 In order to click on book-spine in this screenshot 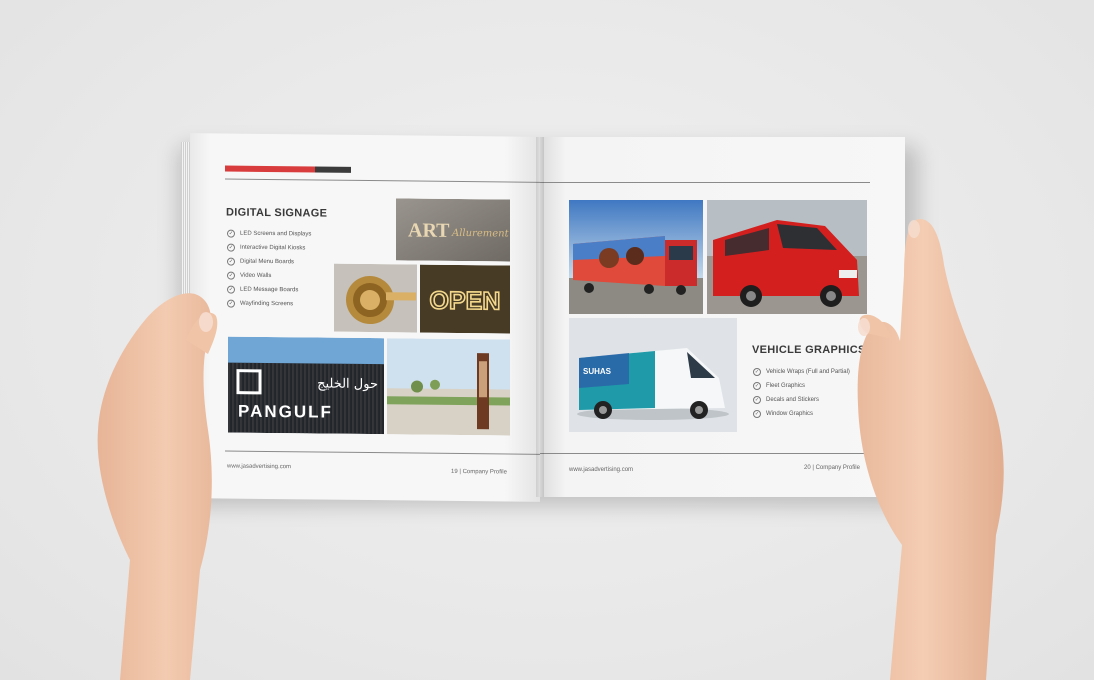, I will do `click(540, 317)`.